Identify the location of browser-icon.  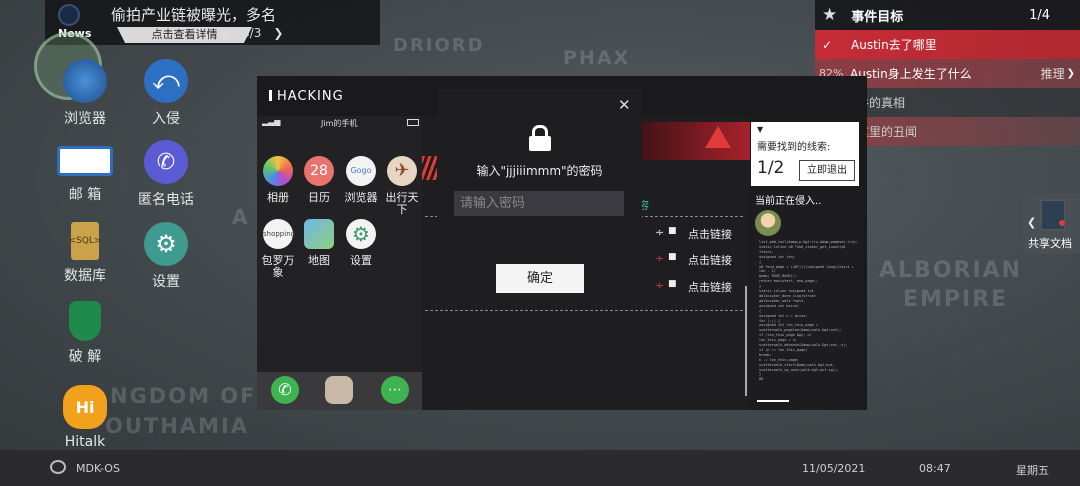
(85, 81).